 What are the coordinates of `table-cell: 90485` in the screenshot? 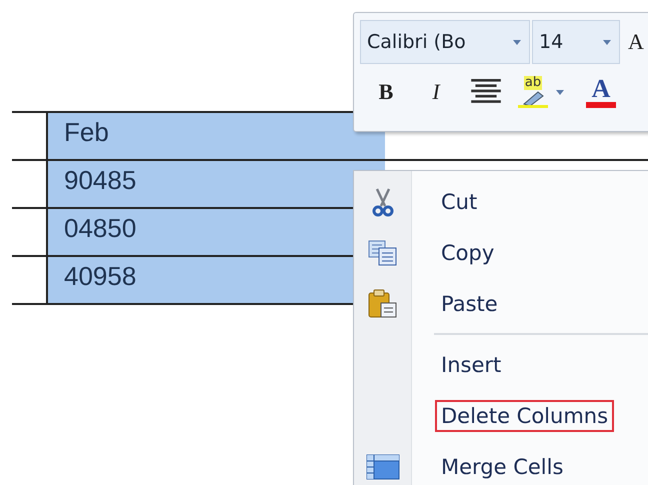 It's located at (216, 183).